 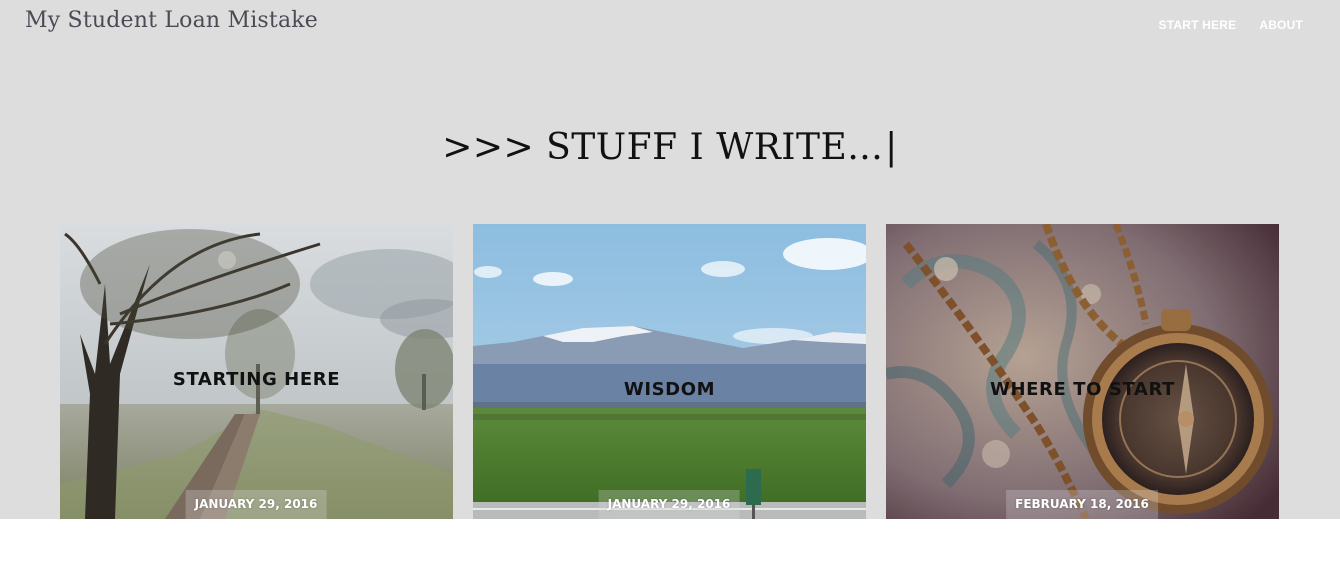 I want to click on post-title: STARTING HERE, so click(x=256, y=379).